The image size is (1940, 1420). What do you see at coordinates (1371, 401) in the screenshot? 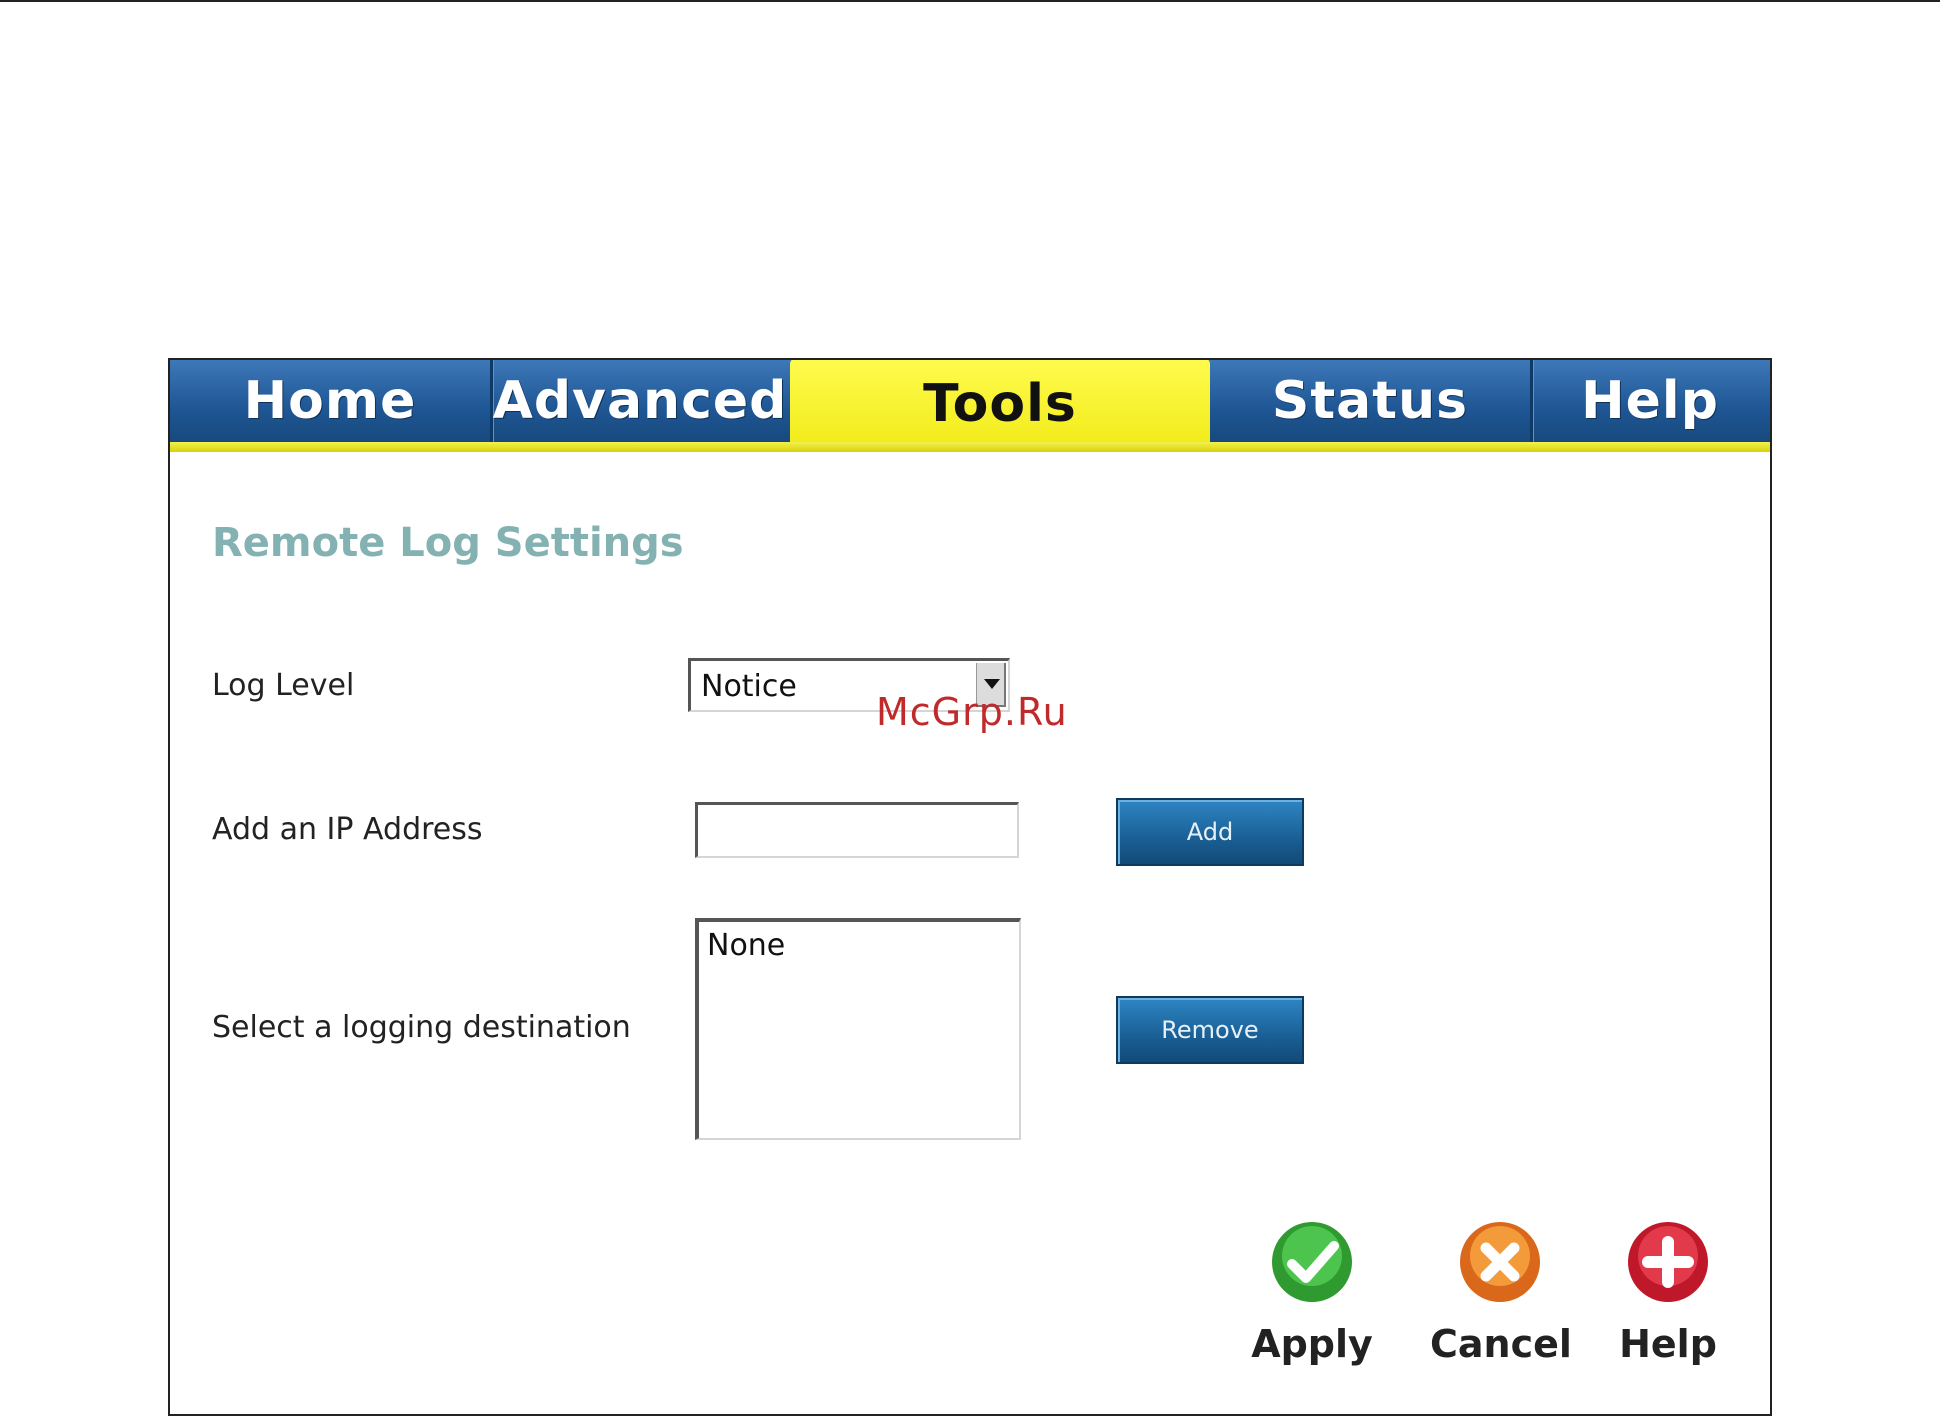
I see `tab-status: Status` at bounding box center [1371, 401].